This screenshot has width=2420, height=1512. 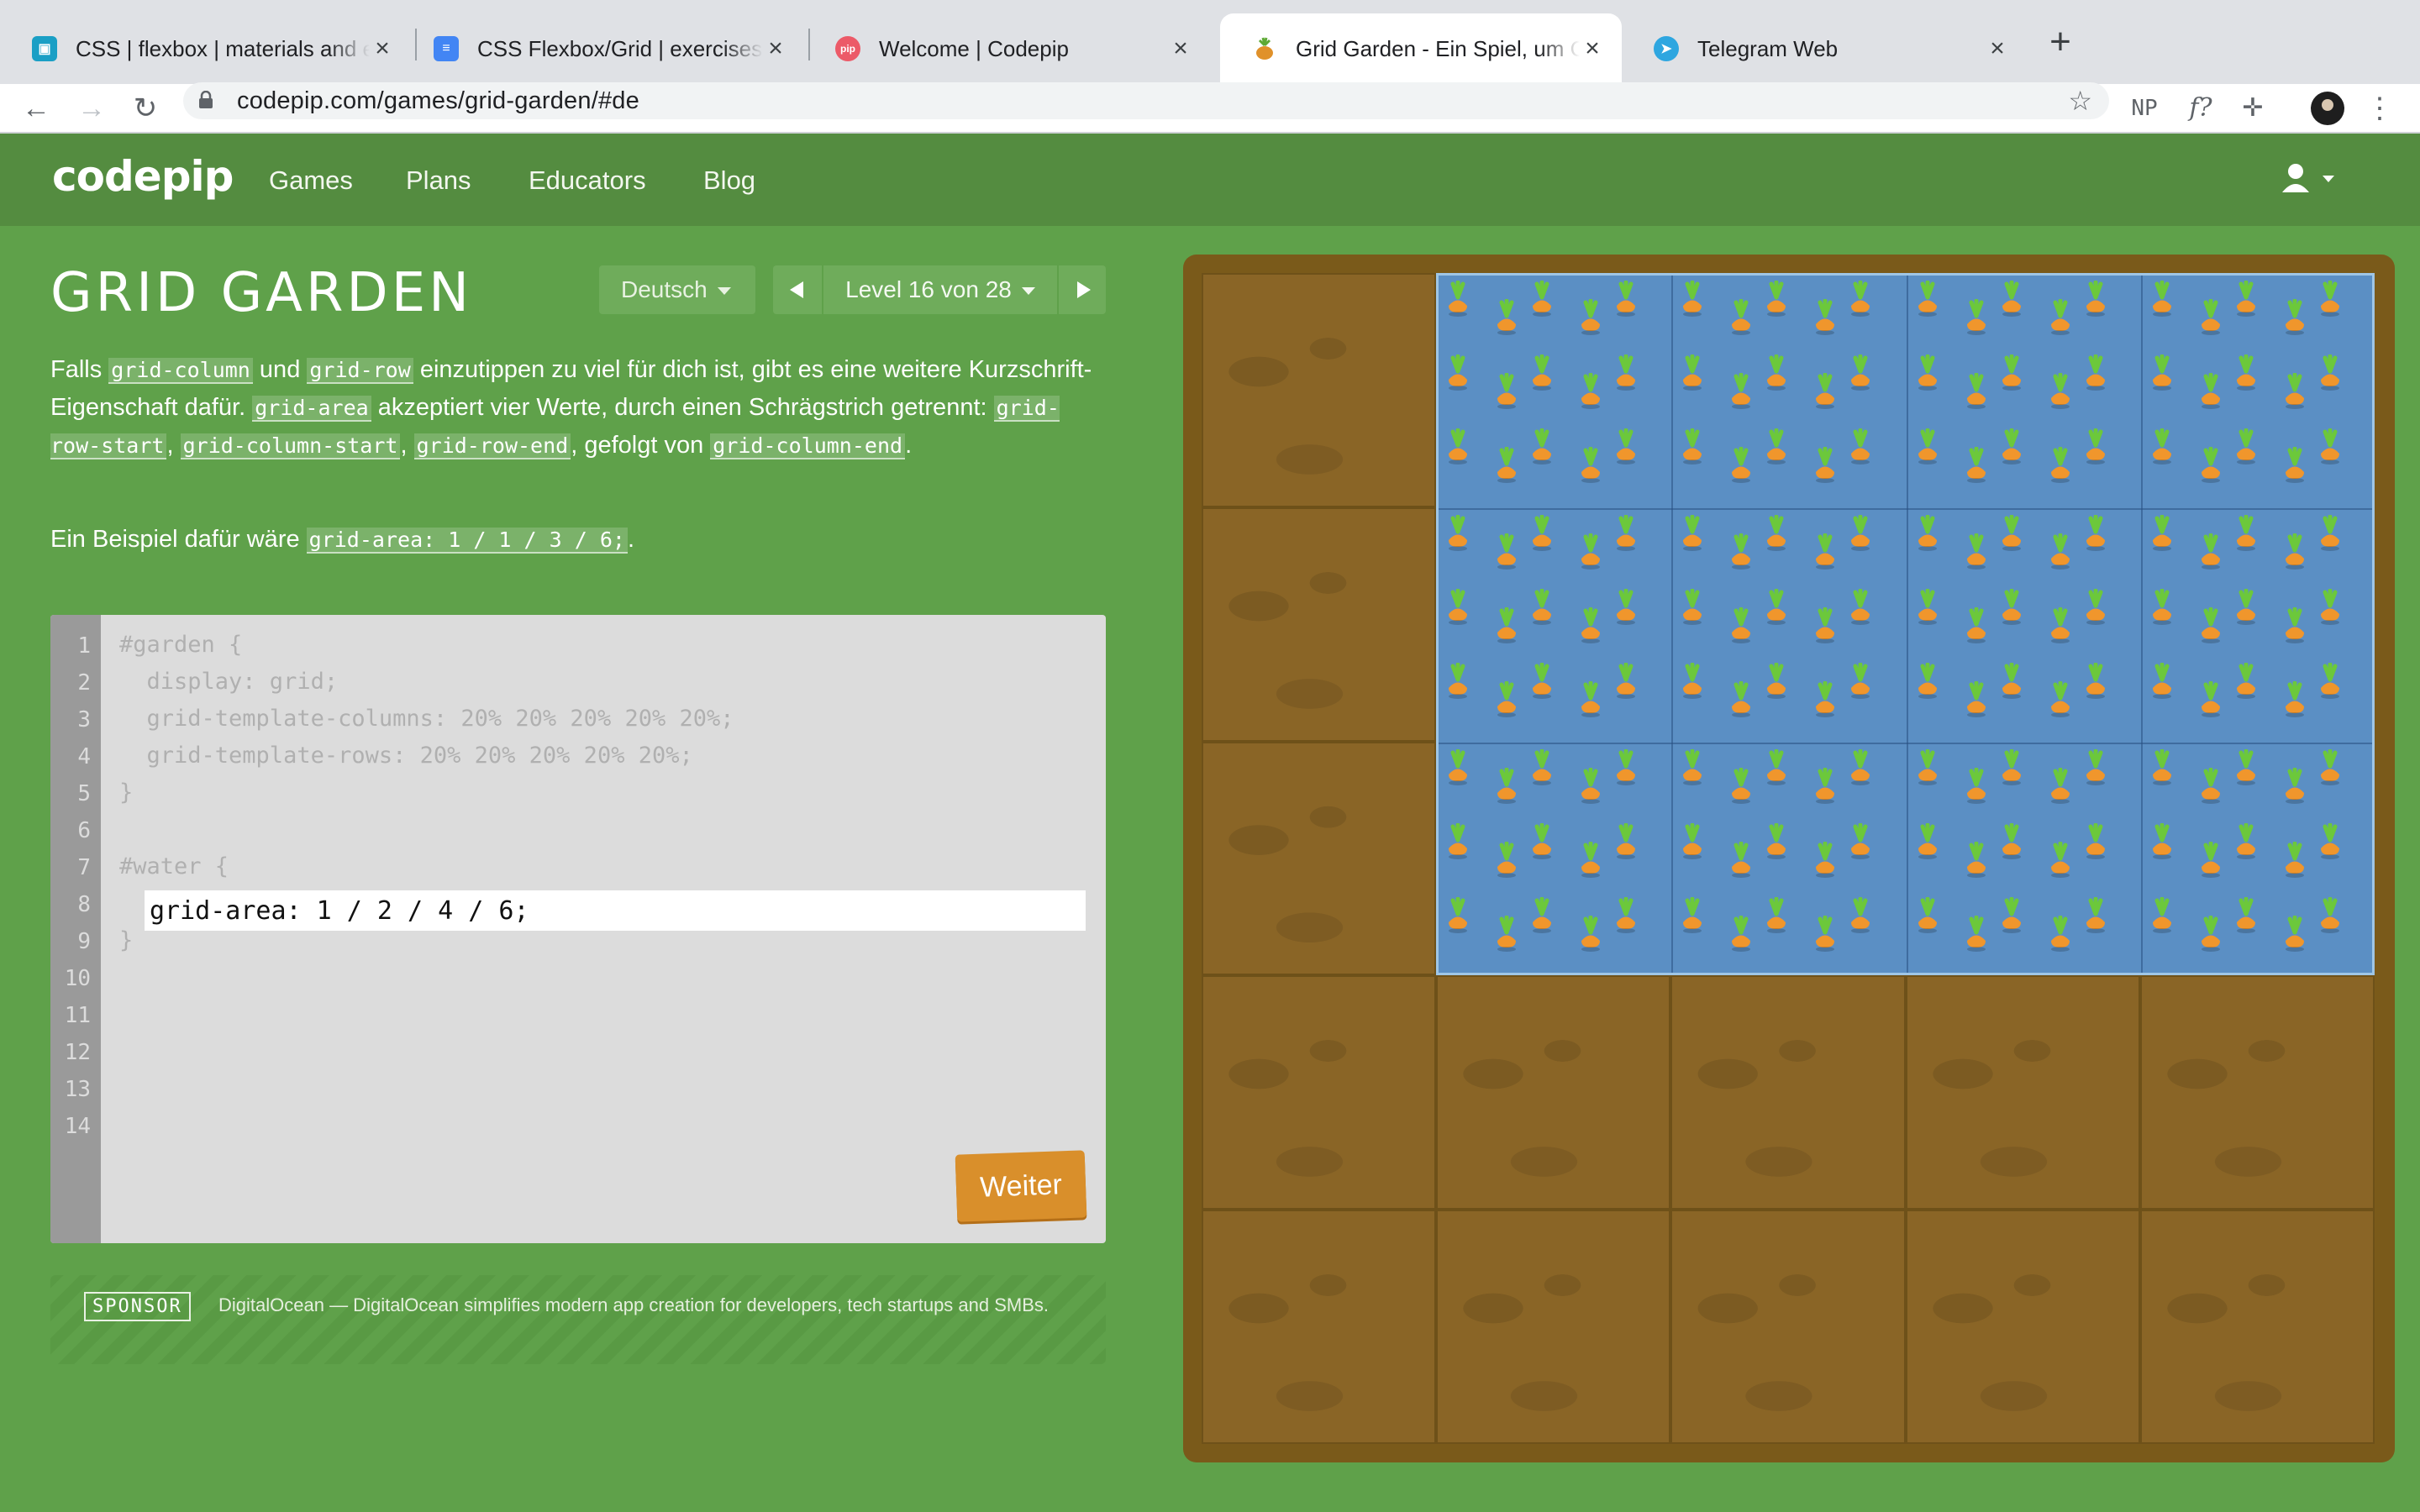 I want to click on extension-fonts-icon: f?, so click(x=2201, y=108).